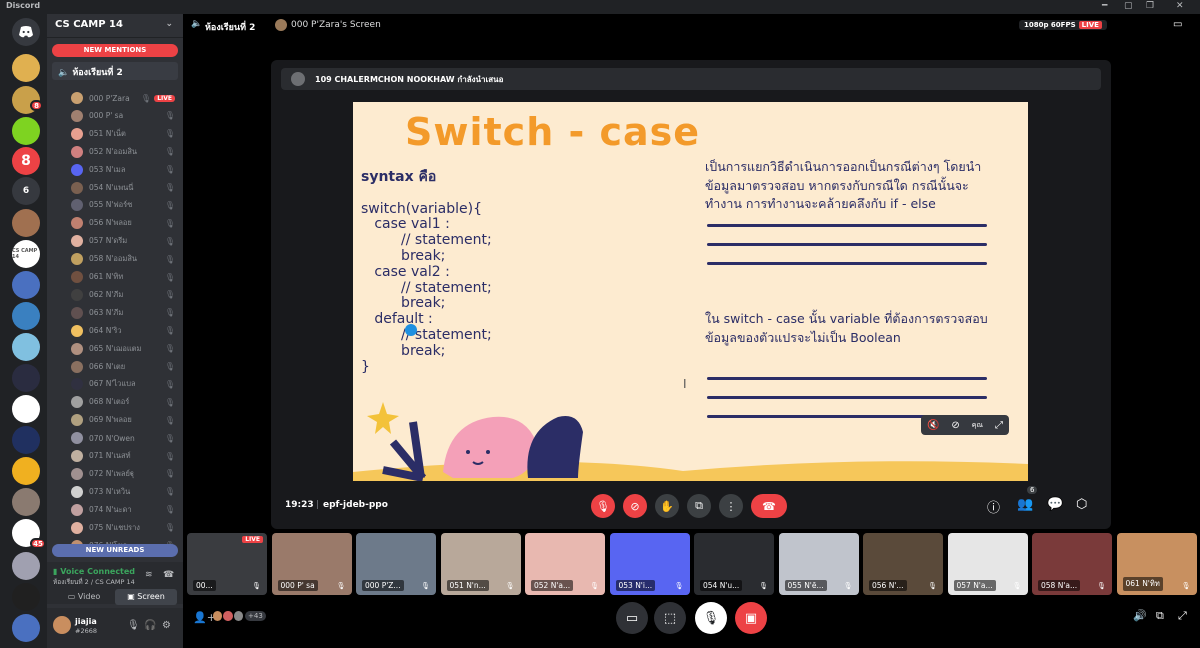 Image resolution: width=1200 pixels, height=648 pixels. What do you see at coordinates (126, 98) in the screenshot?
I see `voice-member: 000 P'Zara LIVE 🎙` at bounding box center [126, 98].